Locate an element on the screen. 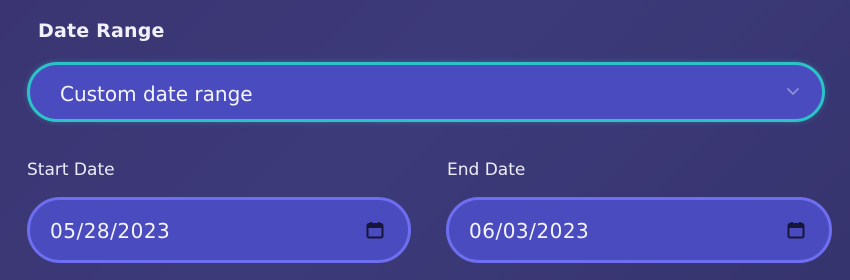 This screenshot has width=850, height=280. date-range-selected-value: Custom date range is located at coordinates (156, 94).